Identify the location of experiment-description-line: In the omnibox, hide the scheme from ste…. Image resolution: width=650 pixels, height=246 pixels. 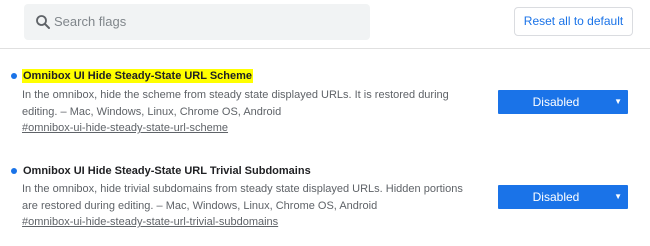
(235, 95).